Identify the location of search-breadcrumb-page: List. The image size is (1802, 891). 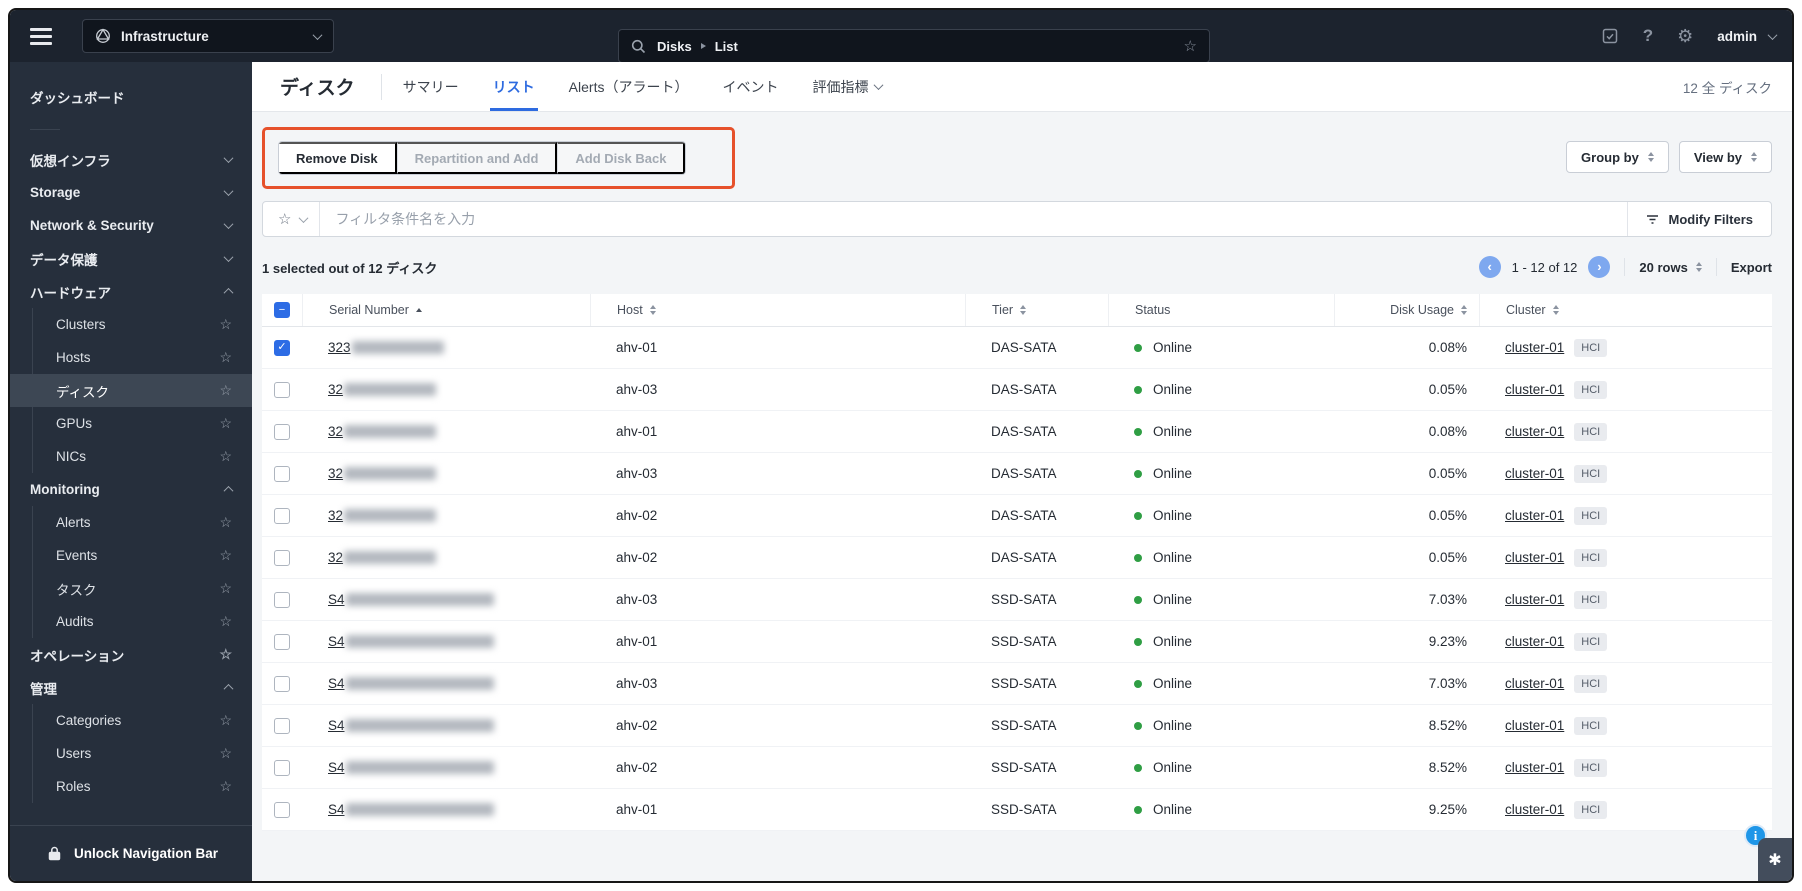
(726, 46).